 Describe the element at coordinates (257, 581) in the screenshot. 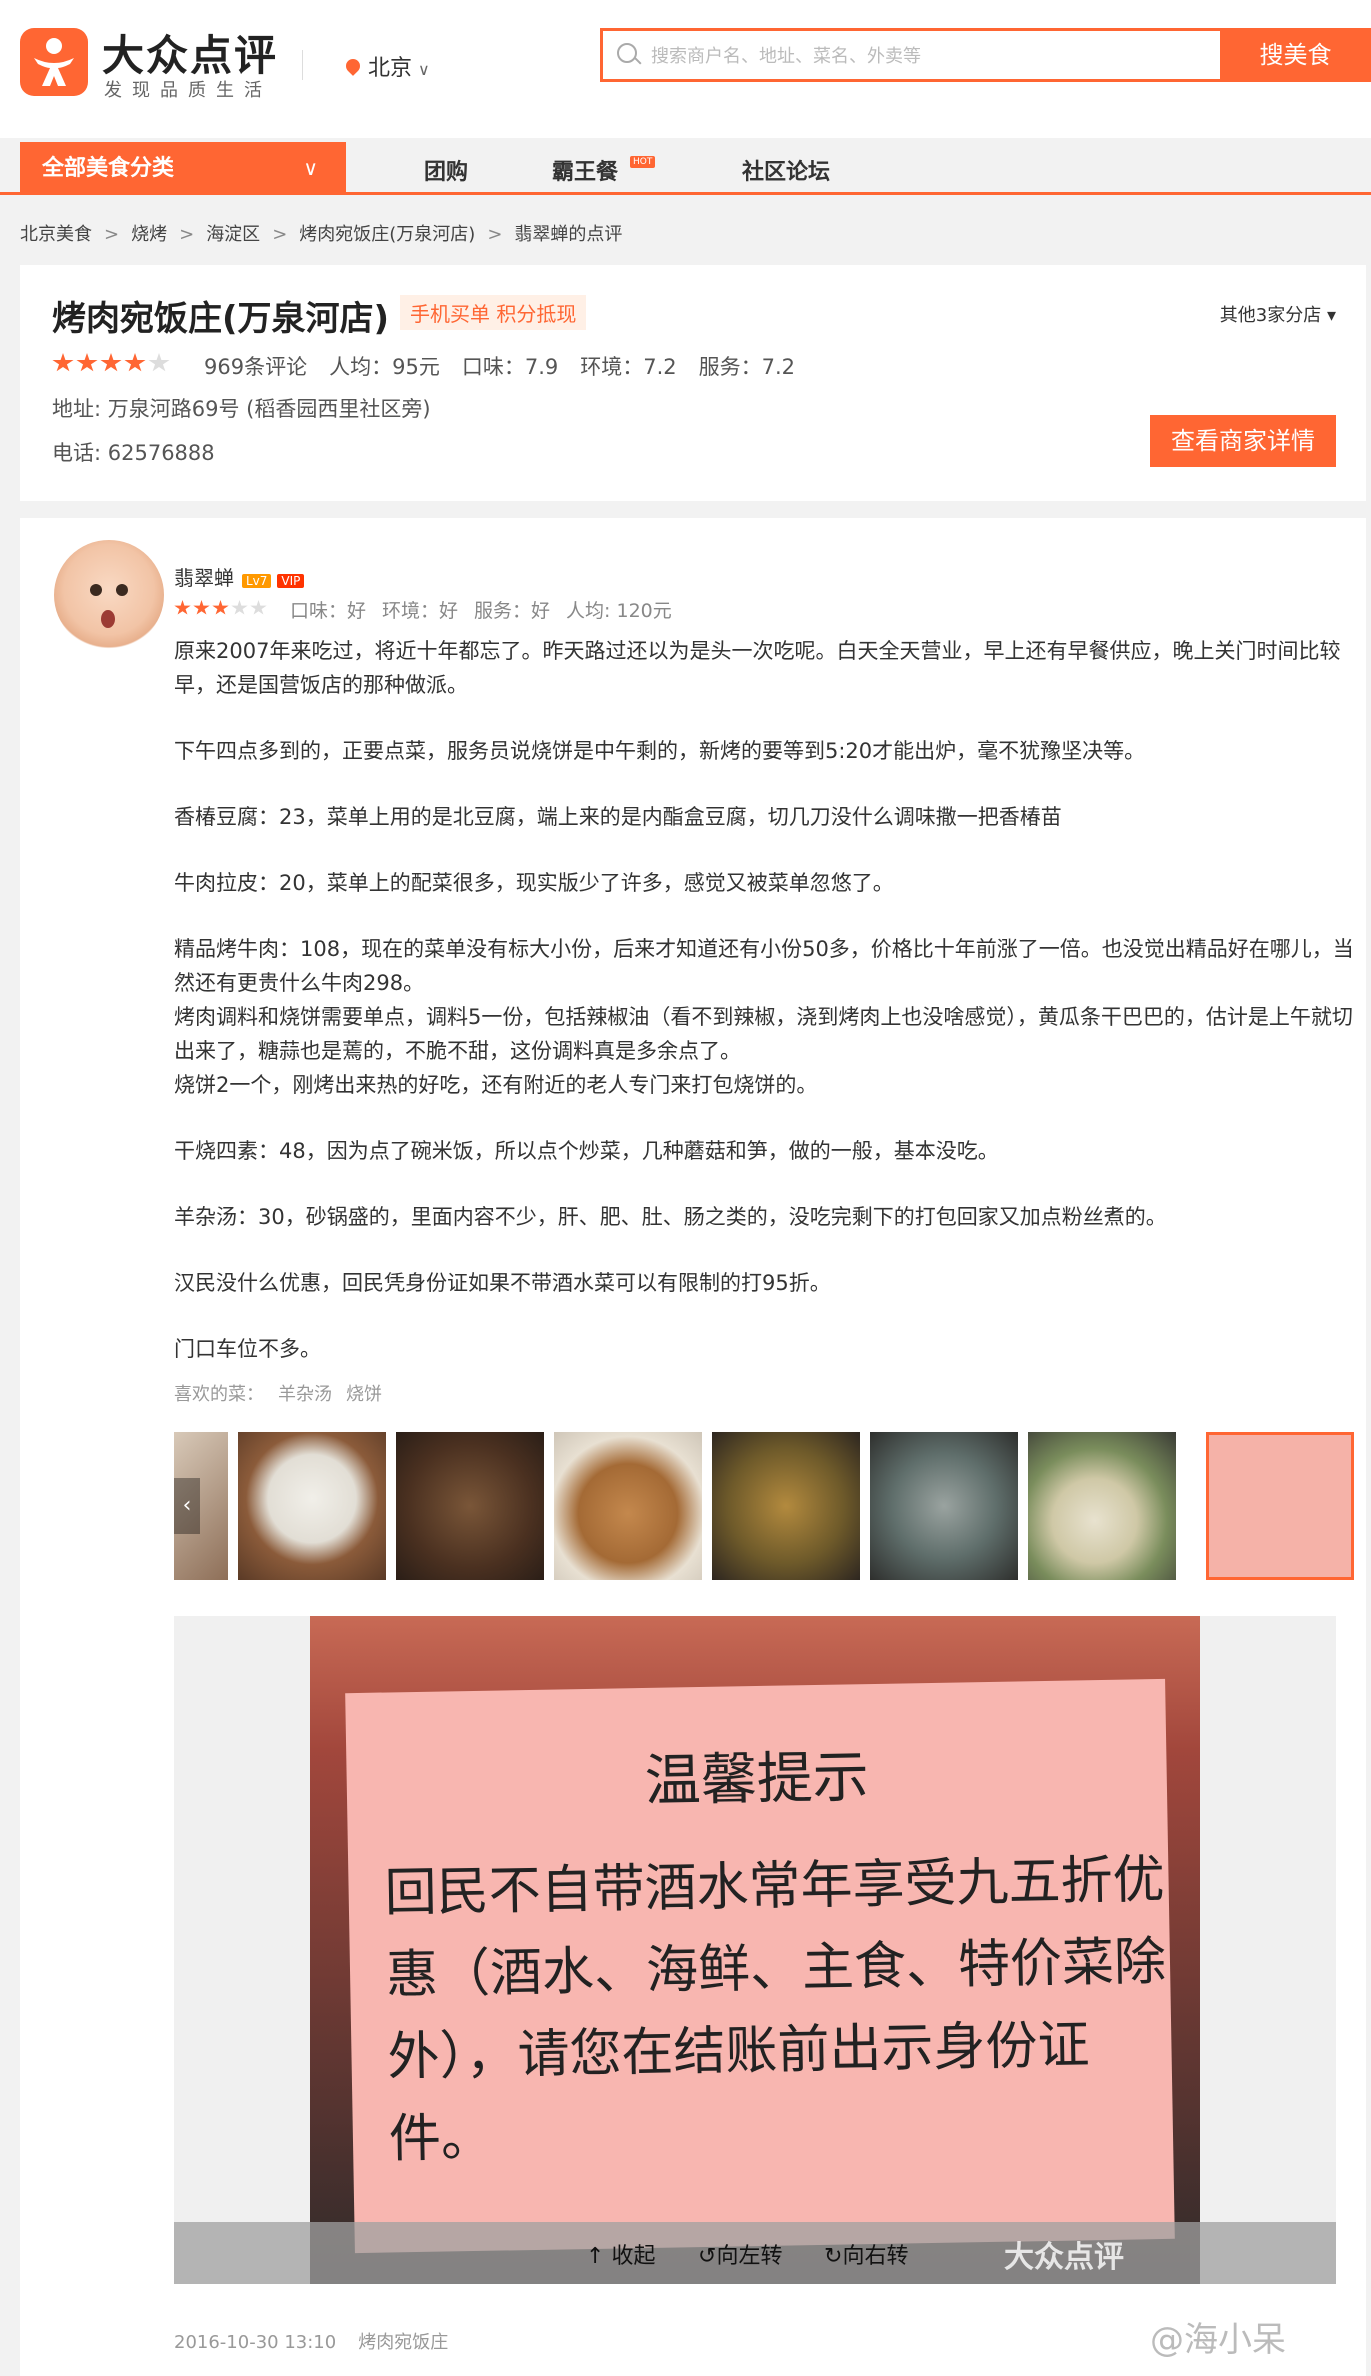

I see `level-badge: Lv7` at that location.